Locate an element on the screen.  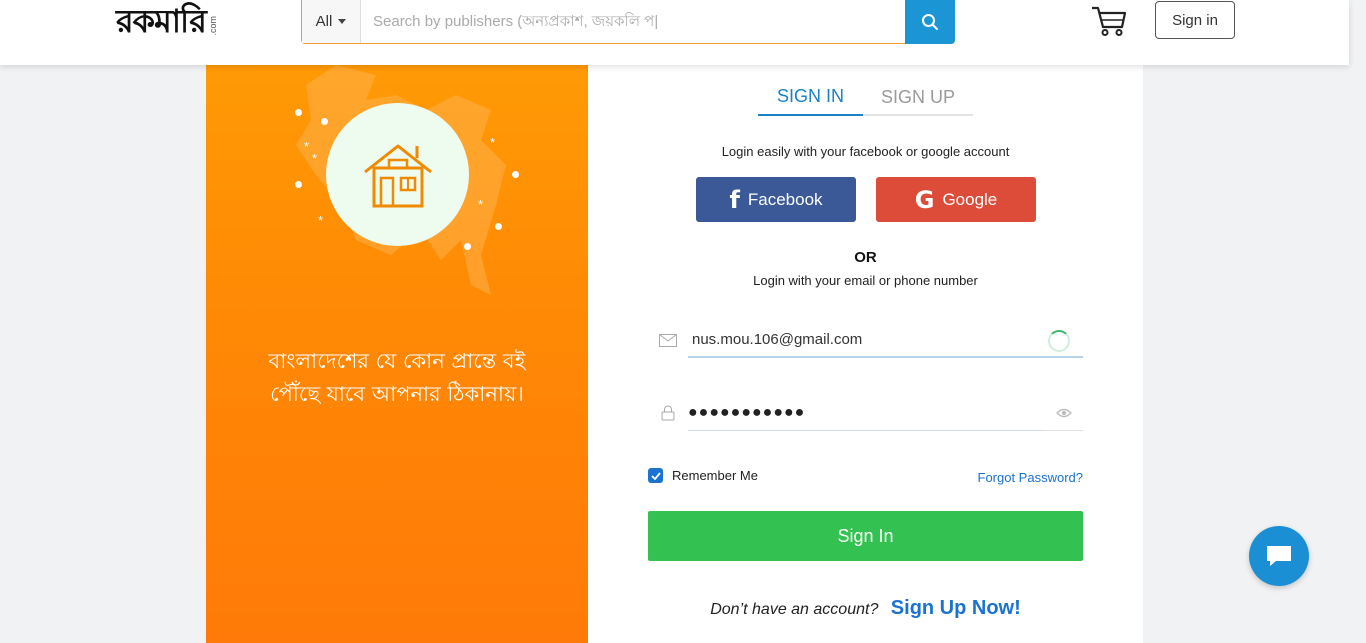
email-field: nus.mou.106@gmail.com is located at coordinates (865, 340).